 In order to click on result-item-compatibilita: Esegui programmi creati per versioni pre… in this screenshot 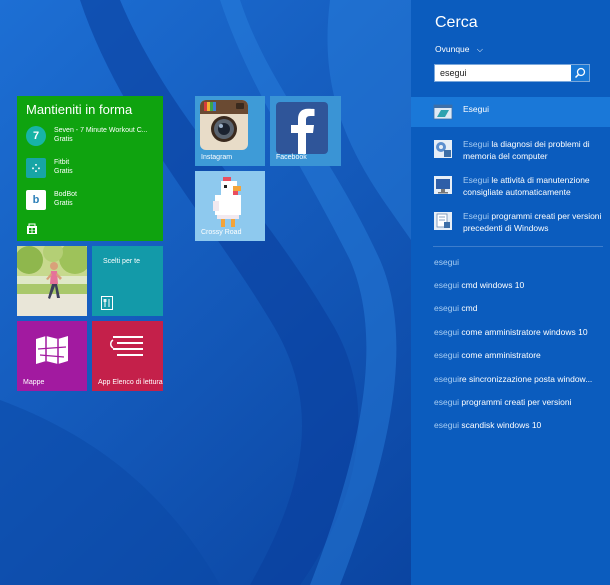, I will do `click(510, 223)`.